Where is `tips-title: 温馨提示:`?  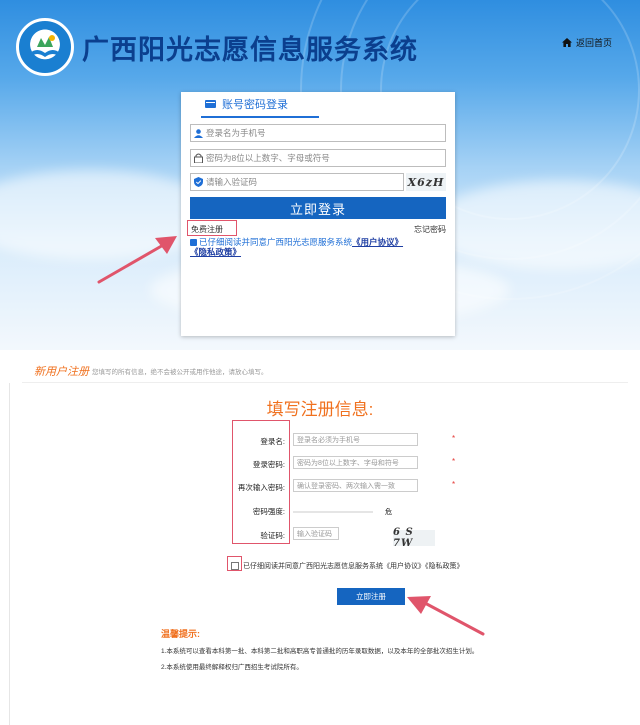
tips-title: 温馨提示: is located at coordinates (180, 634).